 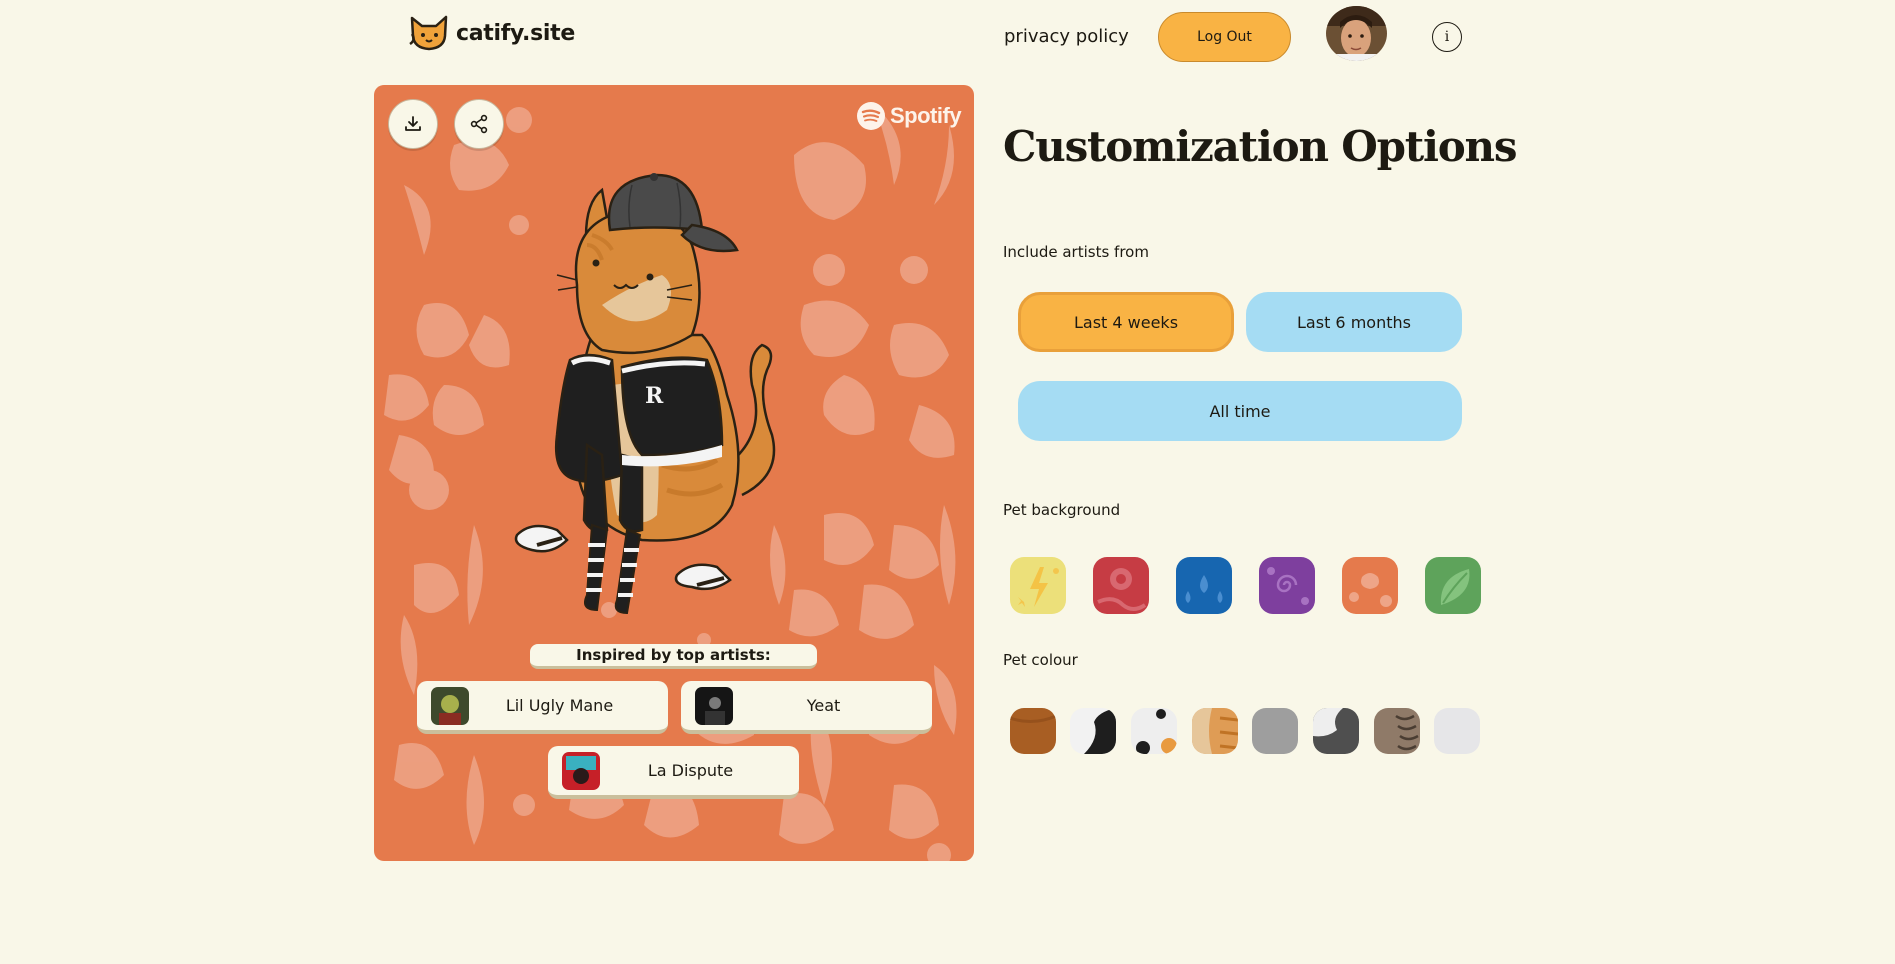 I want to click on site-logo: catify.site, so click(x=491, y=33).